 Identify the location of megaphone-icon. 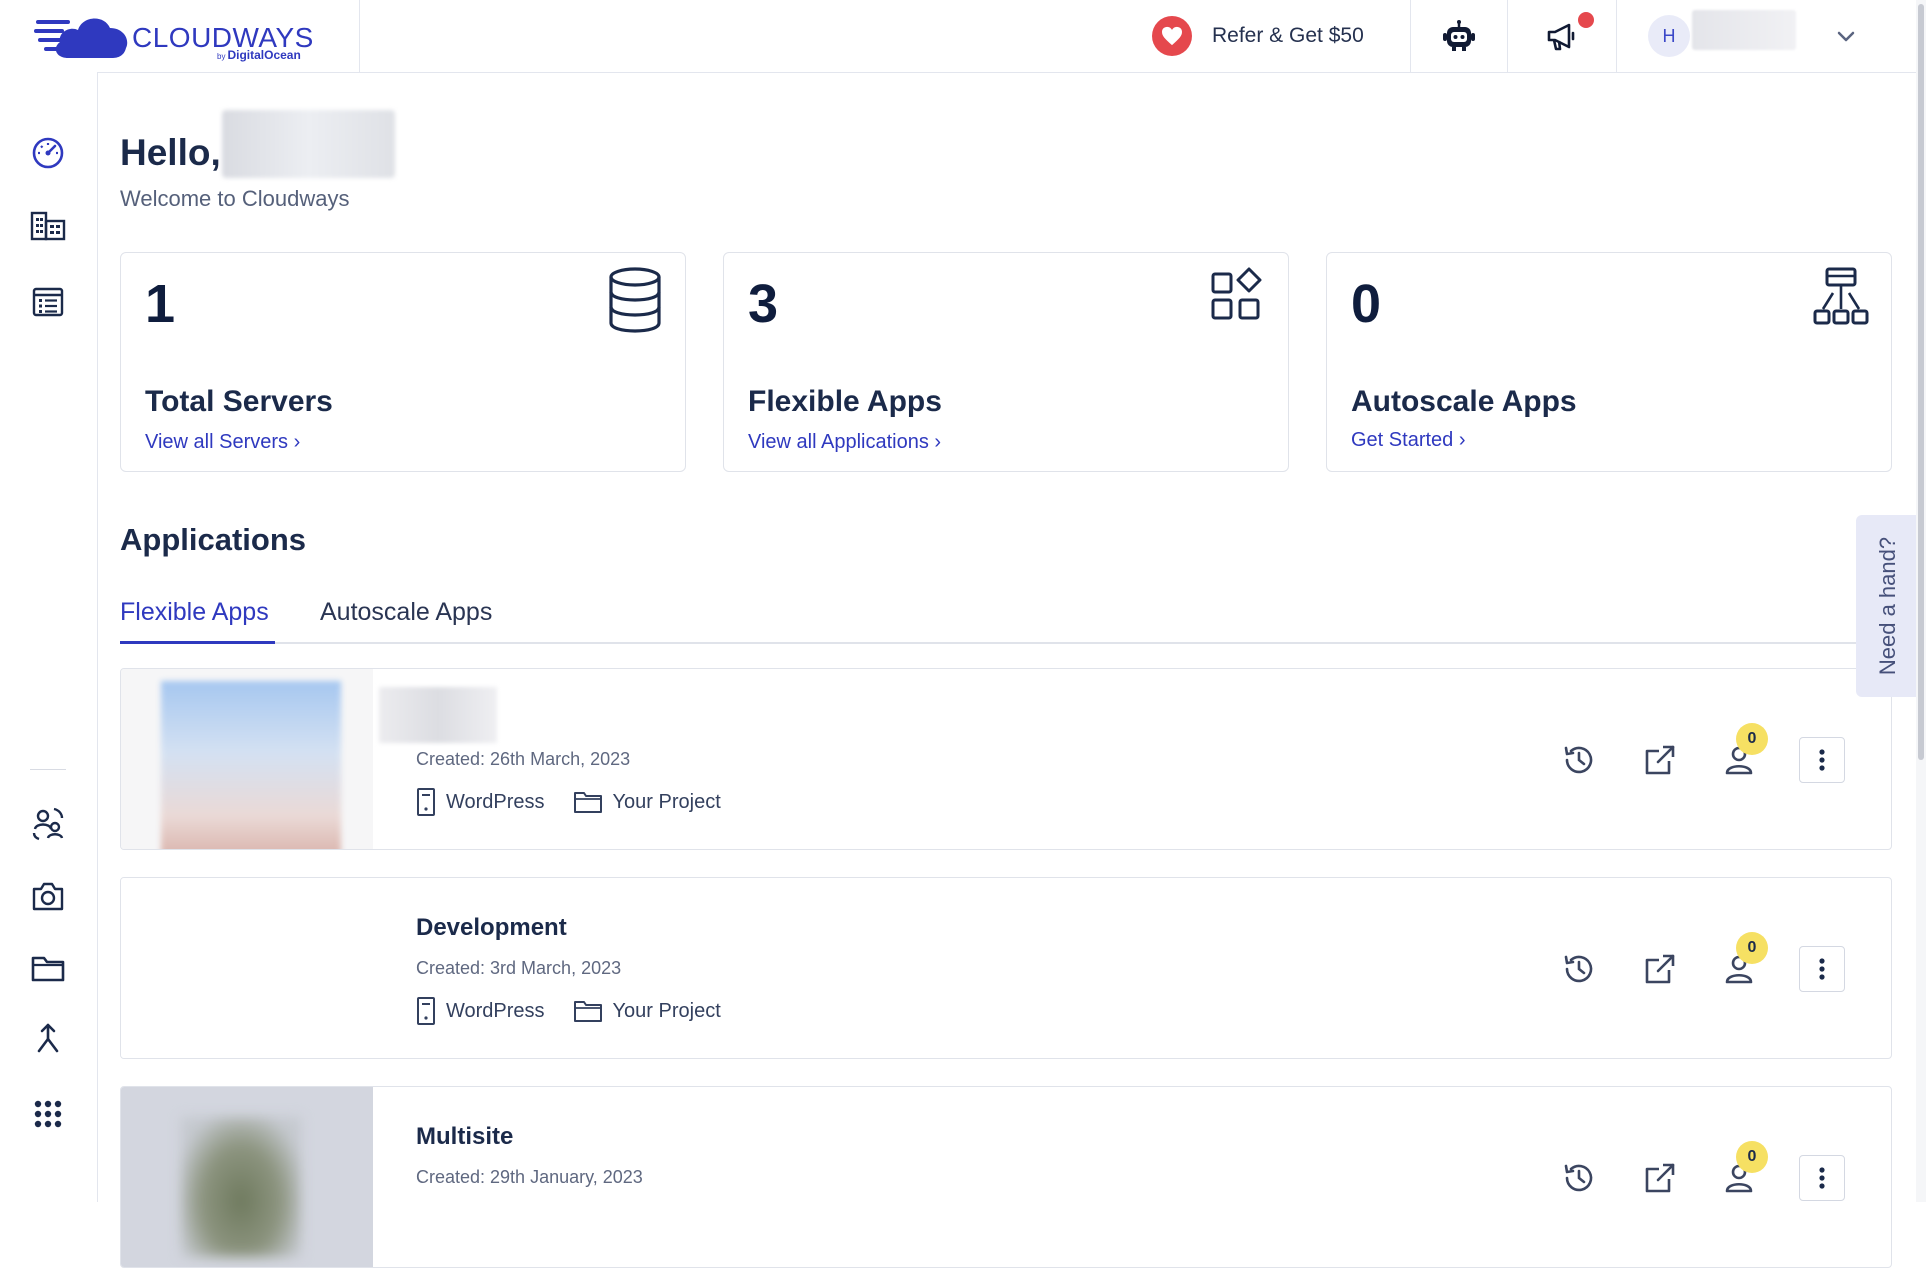
(1561, 37).